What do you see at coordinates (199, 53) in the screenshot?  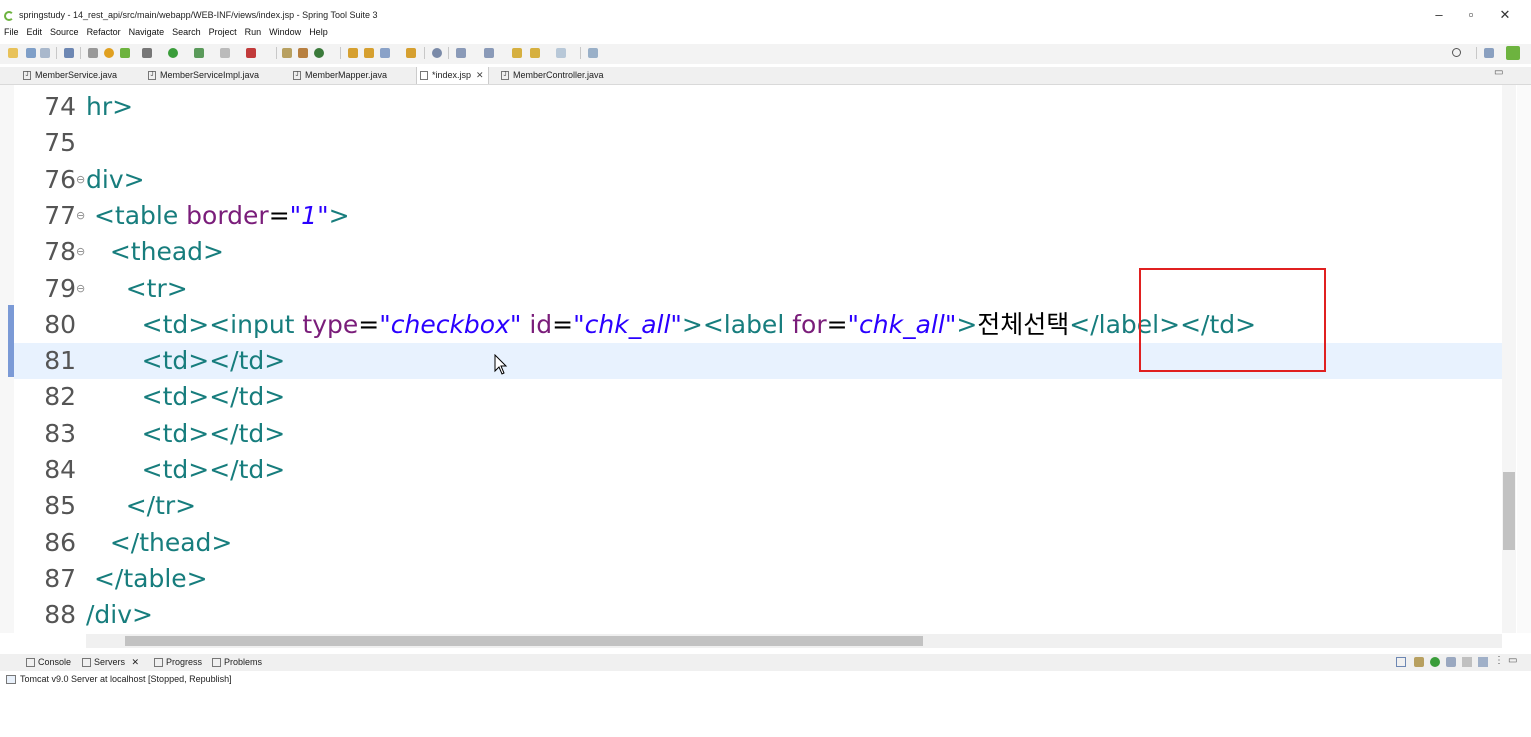 I see `coverage-icon` at bounding box center [199, 53].